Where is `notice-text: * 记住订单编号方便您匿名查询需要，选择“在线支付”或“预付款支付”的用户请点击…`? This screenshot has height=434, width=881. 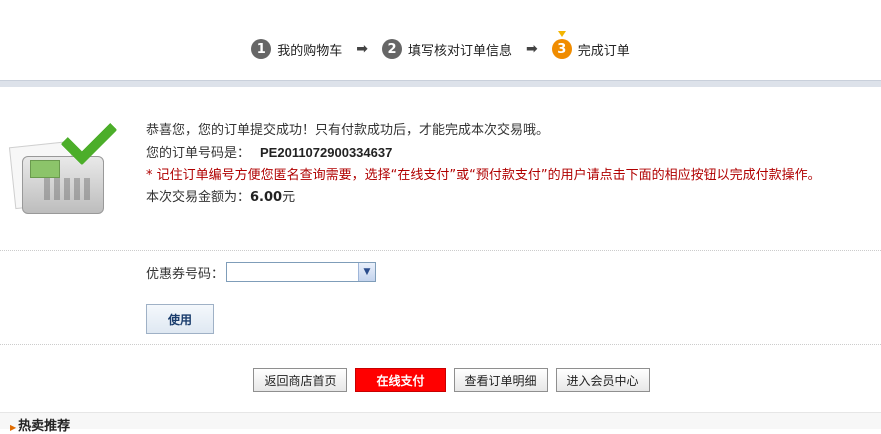
notice-text: * 记住订单编号方便您匿名查询需要，选择“在线支付”或“预付款支付”的用户请点击… is located at coordinates (483, 175).